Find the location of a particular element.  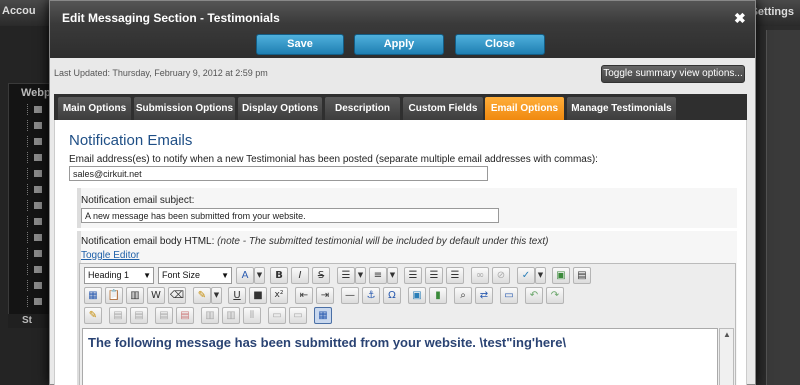

background-settings-label: Settings is located at coordinates (772, 12).